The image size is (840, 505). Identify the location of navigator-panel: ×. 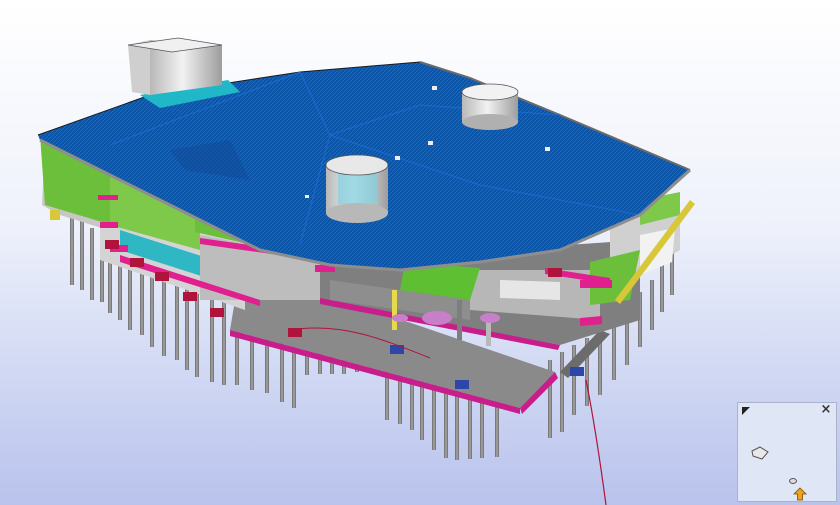
(787, 452).